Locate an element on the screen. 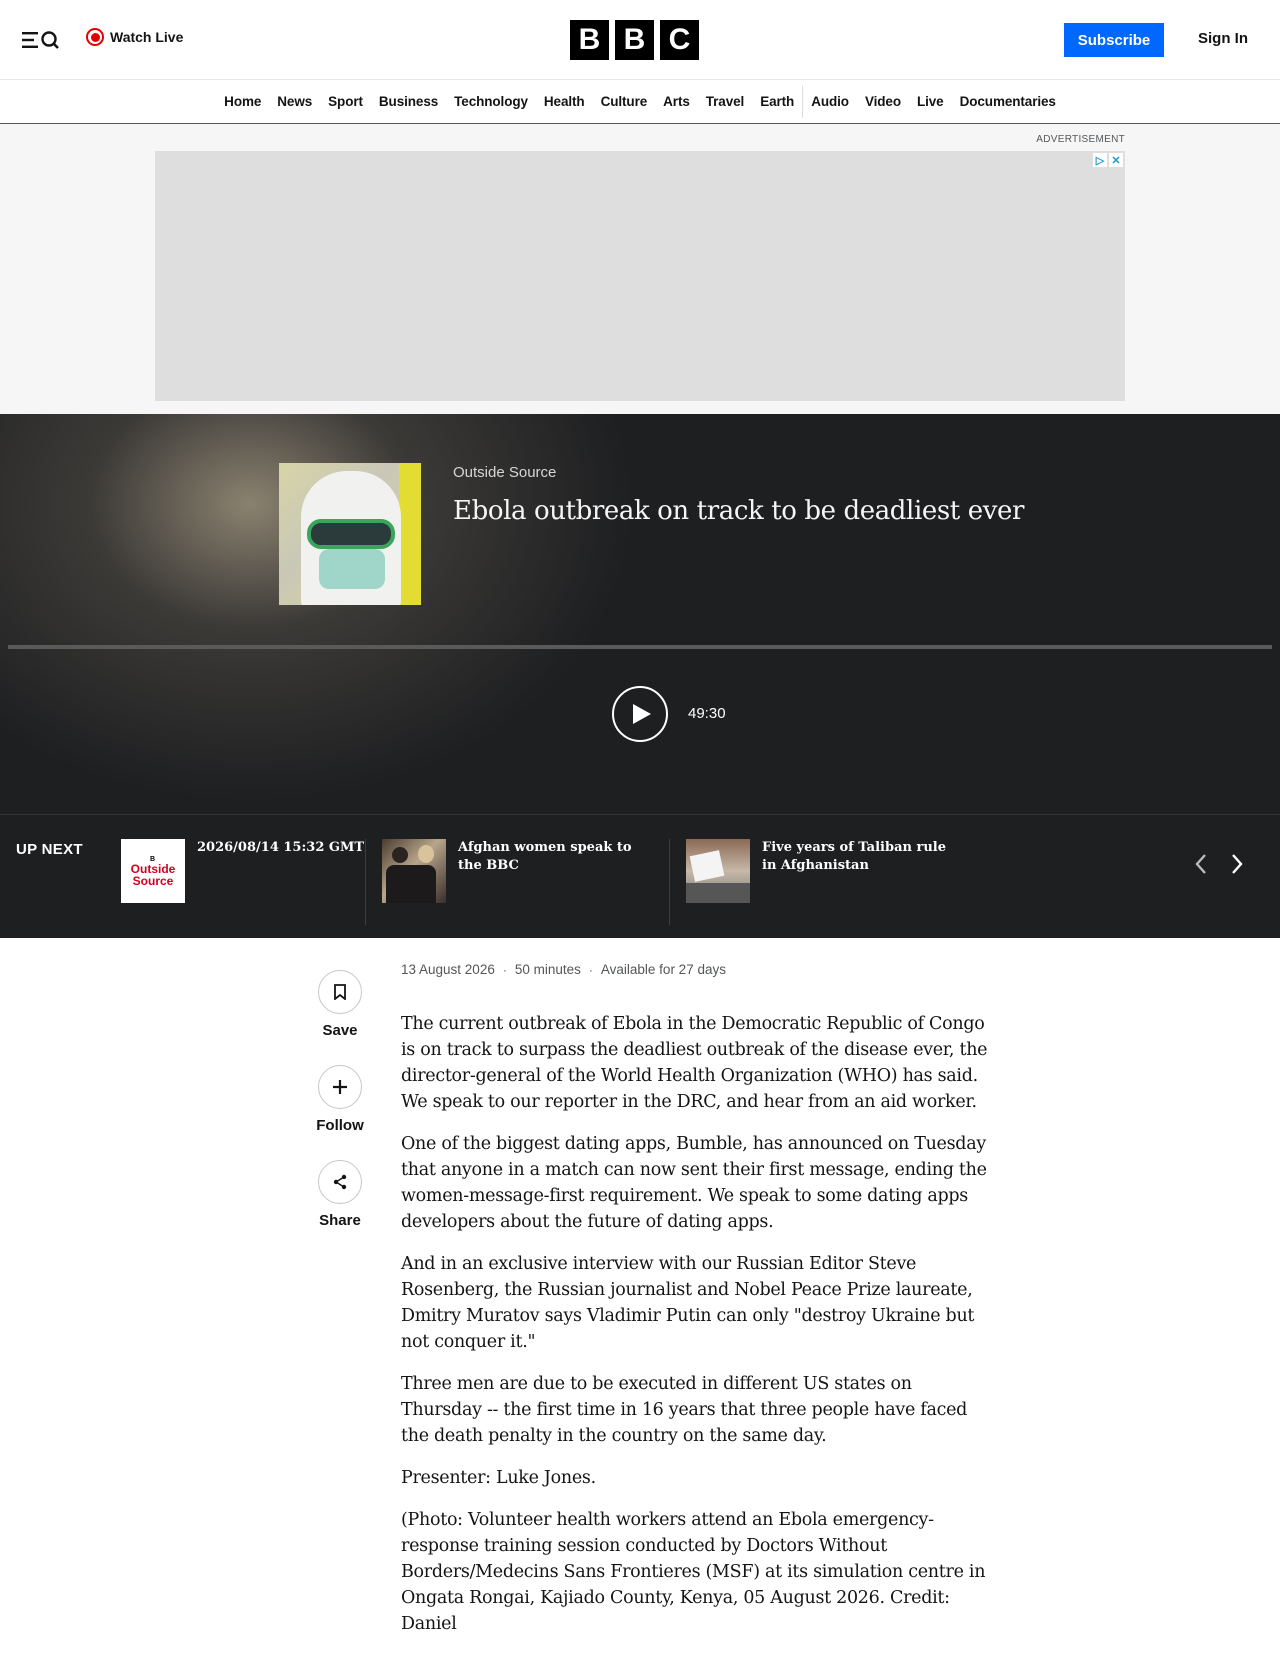  watch-live-link: Watch Live is located at coordinates (134, 37).